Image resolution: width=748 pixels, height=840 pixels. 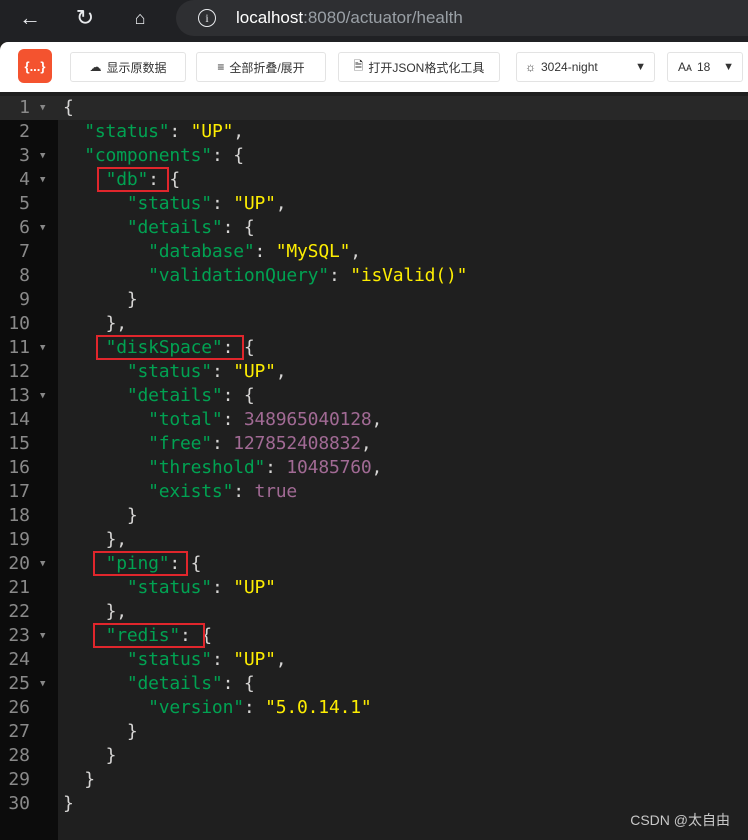 I want to click on address-bar: i localhost:8080/actuator/health, so click(x=462, y=18).